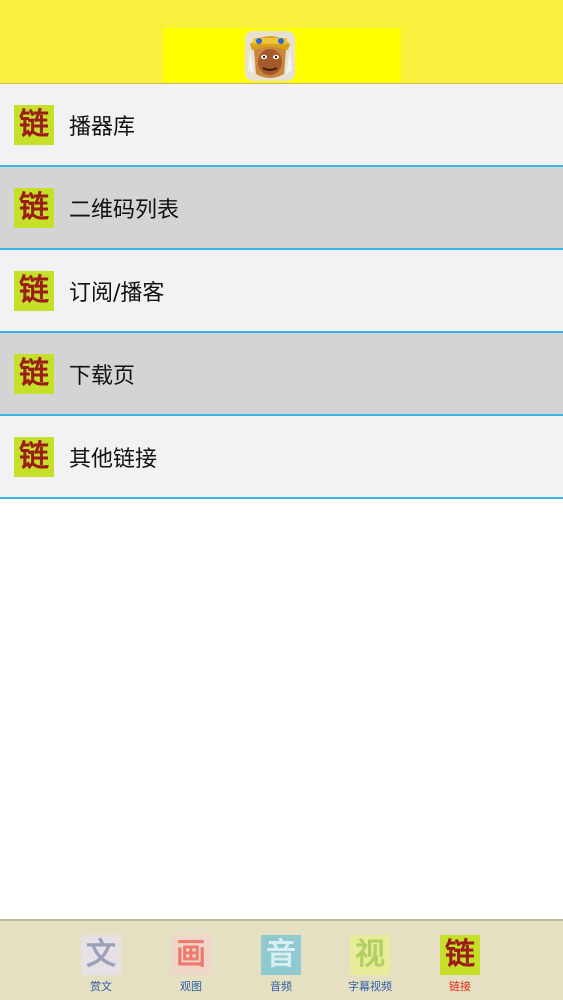 The width and height of the screenshot is (563, 1000). What do you see at coordinates (101, 955) in the screenshot?
I see `text-icon: 文` at bounding box center [101, 955].